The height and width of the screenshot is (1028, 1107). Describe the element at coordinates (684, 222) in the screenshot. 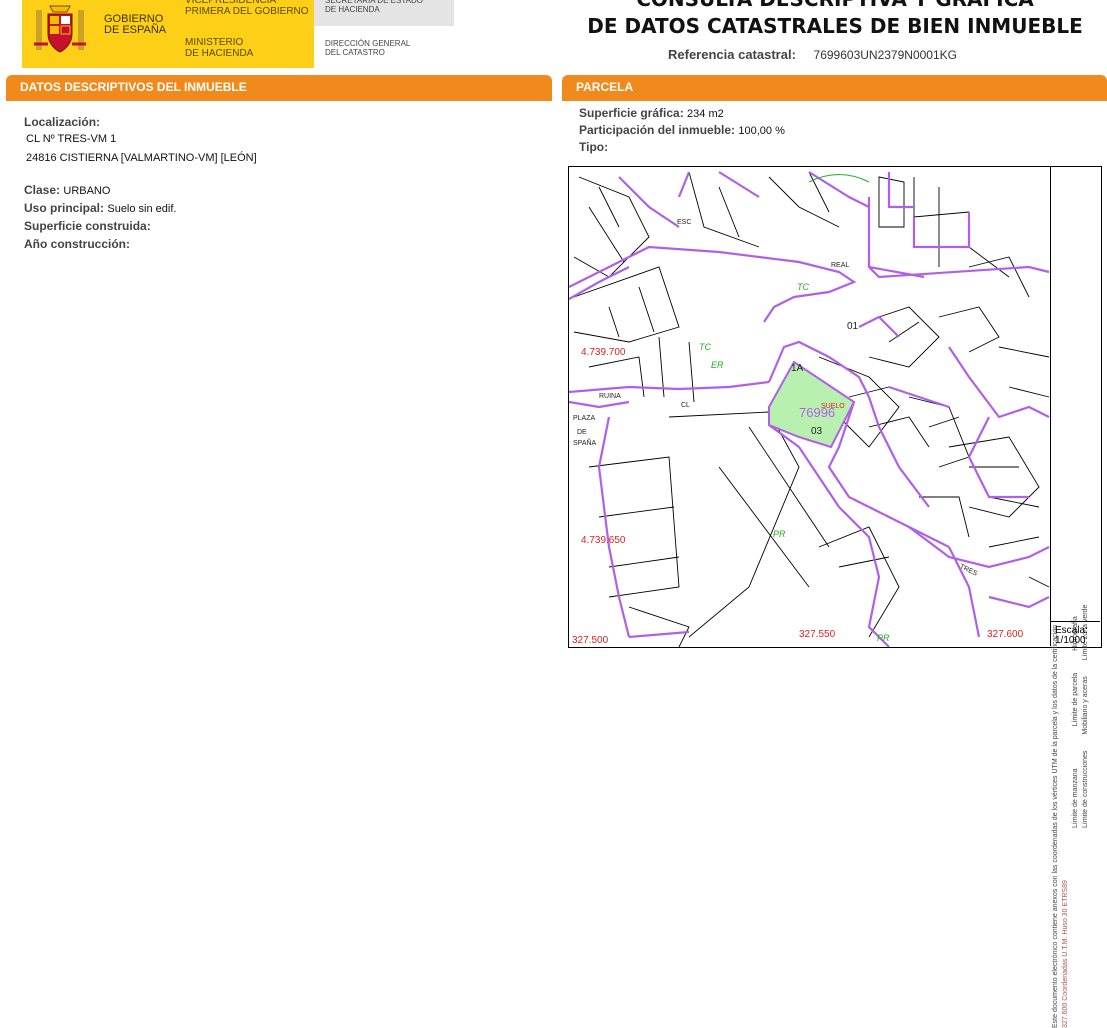

I see `street-esc-label: ESC` at that location.